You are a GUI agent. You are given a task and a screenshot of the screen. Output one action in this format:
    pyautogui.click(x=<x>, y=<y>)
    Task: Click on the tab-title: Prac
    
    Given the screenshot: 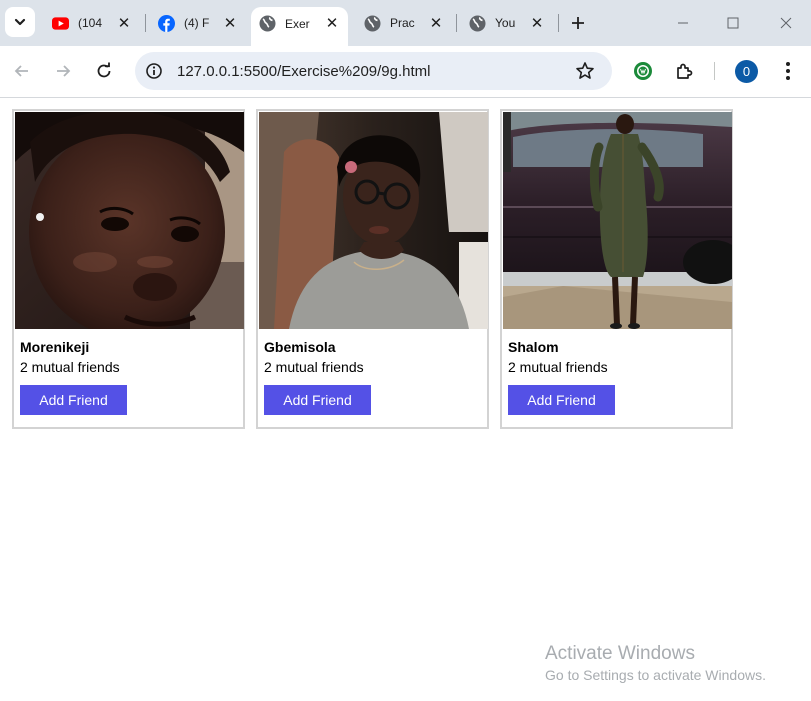 What is the action you would take?
    pyautogui.click(x=402, y=23)
    